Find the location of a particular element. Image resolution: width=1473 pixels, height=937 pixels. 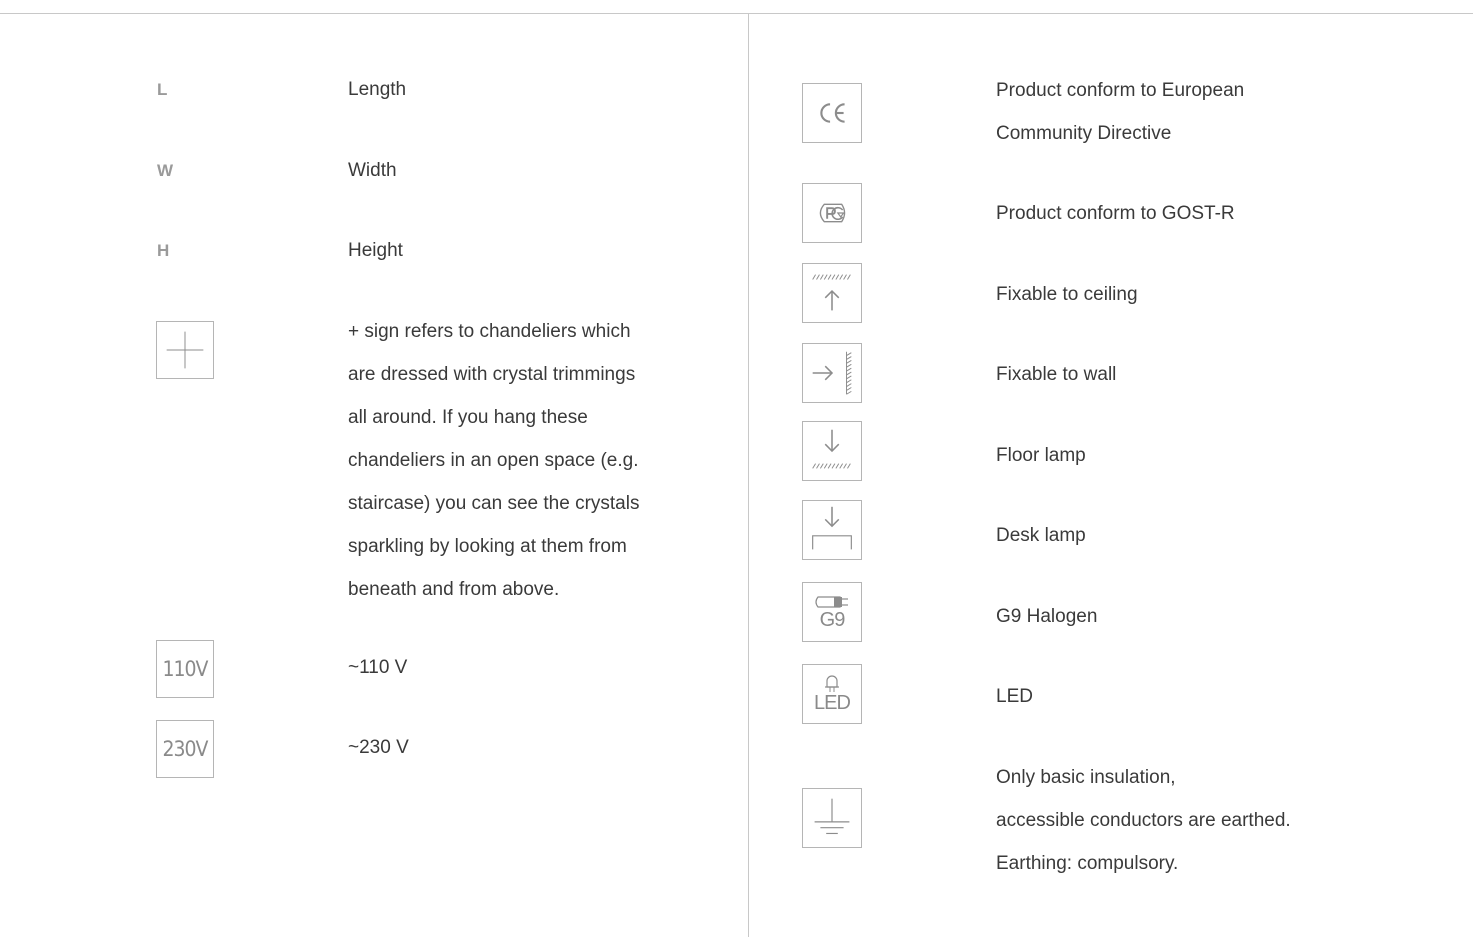

voltage-110-icon: 110V is located at coordinates (185, 669).